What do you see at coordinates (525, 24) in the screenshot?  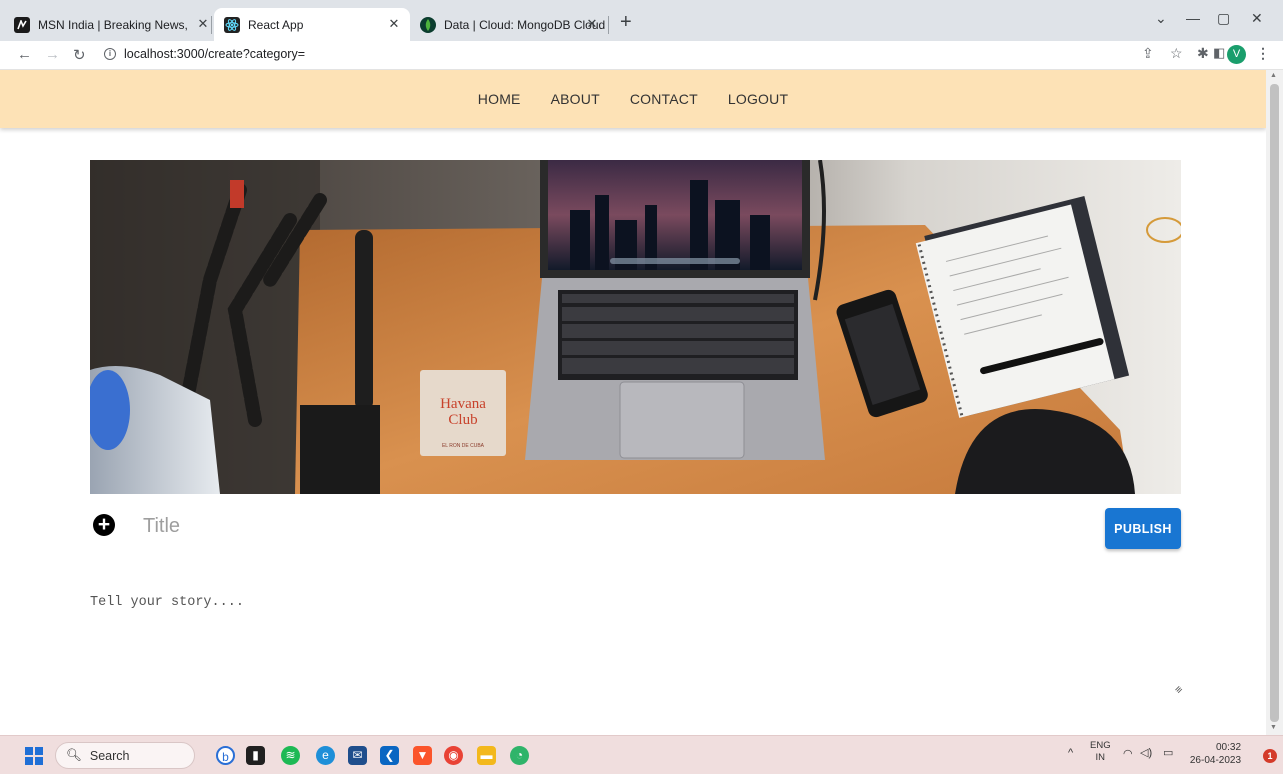 I see `tab-label: Data | Cloud: MongoDB Cloud` at bounding box center [525, 24].